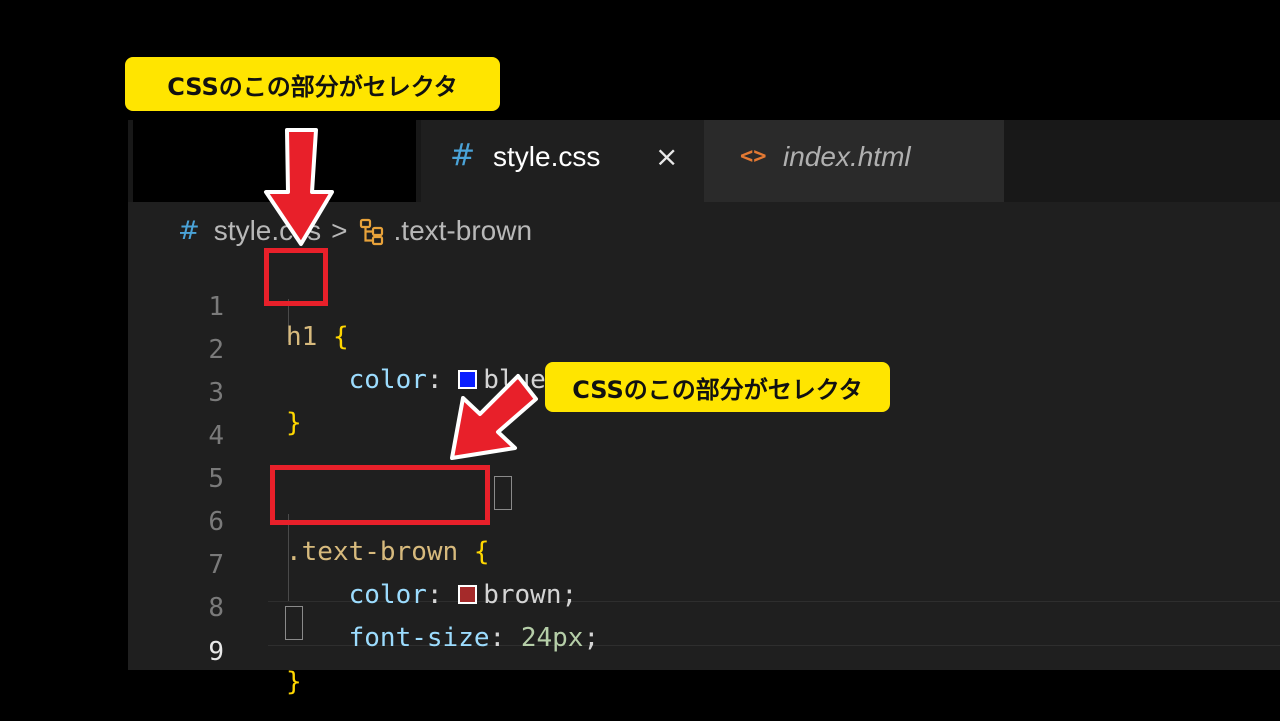 The image size is (1280, 721). I want to click on code-text: }, so click(294, 682).